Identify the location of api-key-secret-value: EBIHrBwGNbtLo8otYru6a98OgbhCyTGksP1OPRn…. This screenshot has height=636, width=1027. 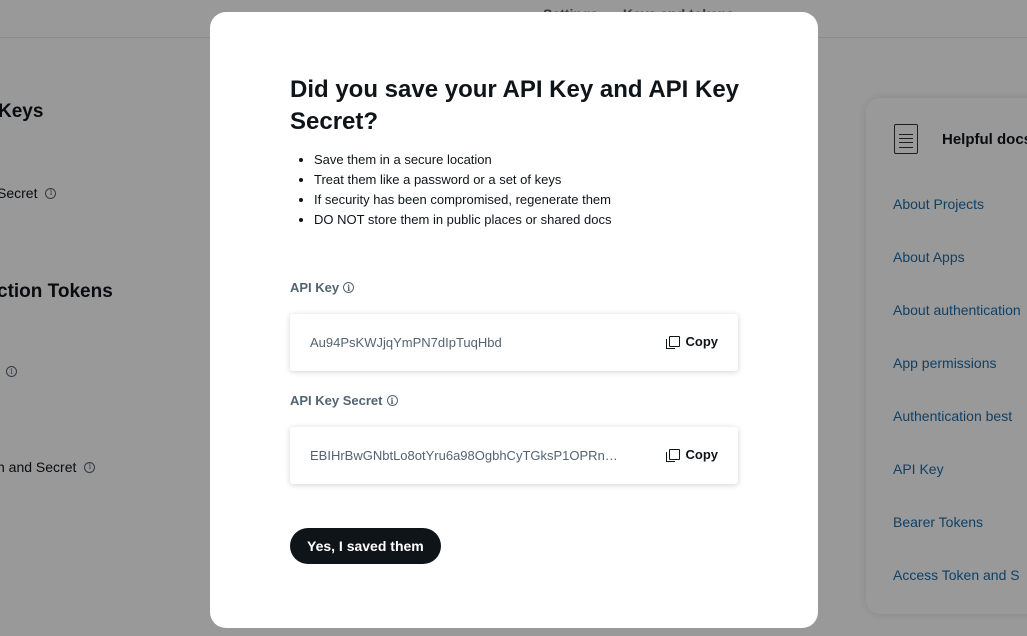
(470, 455).